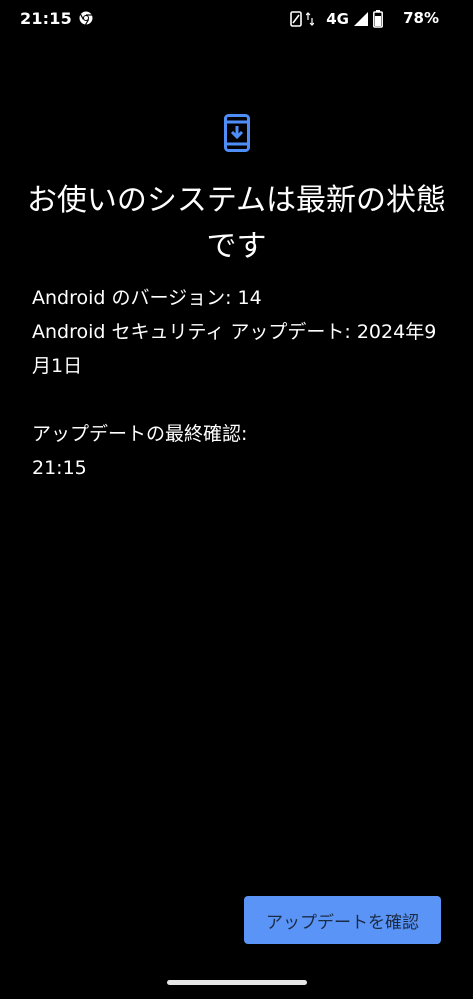 This screenshot has width=473, height=999. I want to click on android-version: Android のバージョン: 14, so click(147, 298).